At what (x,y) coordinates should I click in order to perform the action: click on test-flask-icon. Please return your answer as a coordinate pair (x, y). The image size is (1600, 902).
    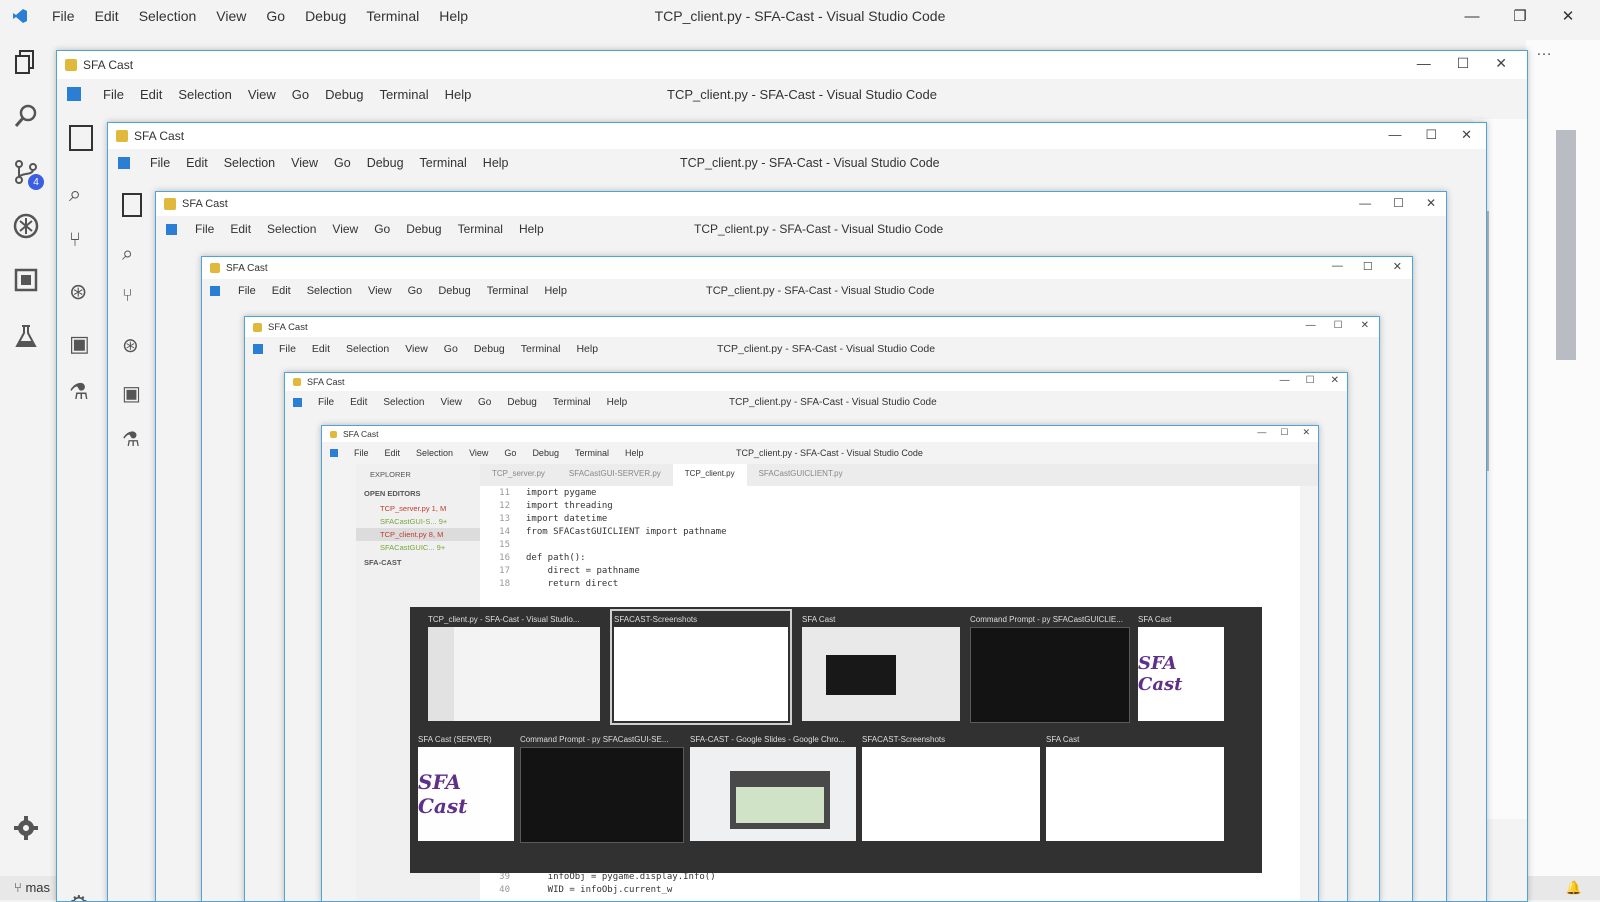
    Looking at the image, I should click on (26, 336).